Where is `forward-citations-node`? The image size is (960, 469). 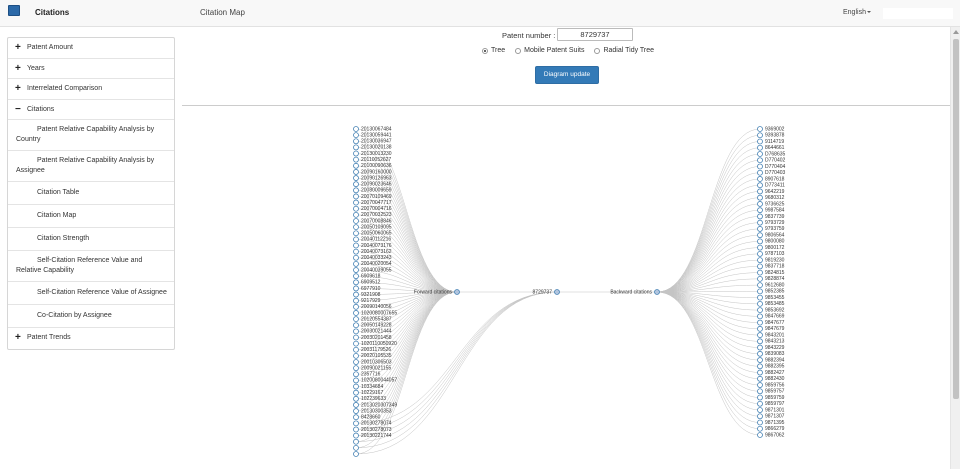 forward-citations-node is located at coordinates (457, 292).